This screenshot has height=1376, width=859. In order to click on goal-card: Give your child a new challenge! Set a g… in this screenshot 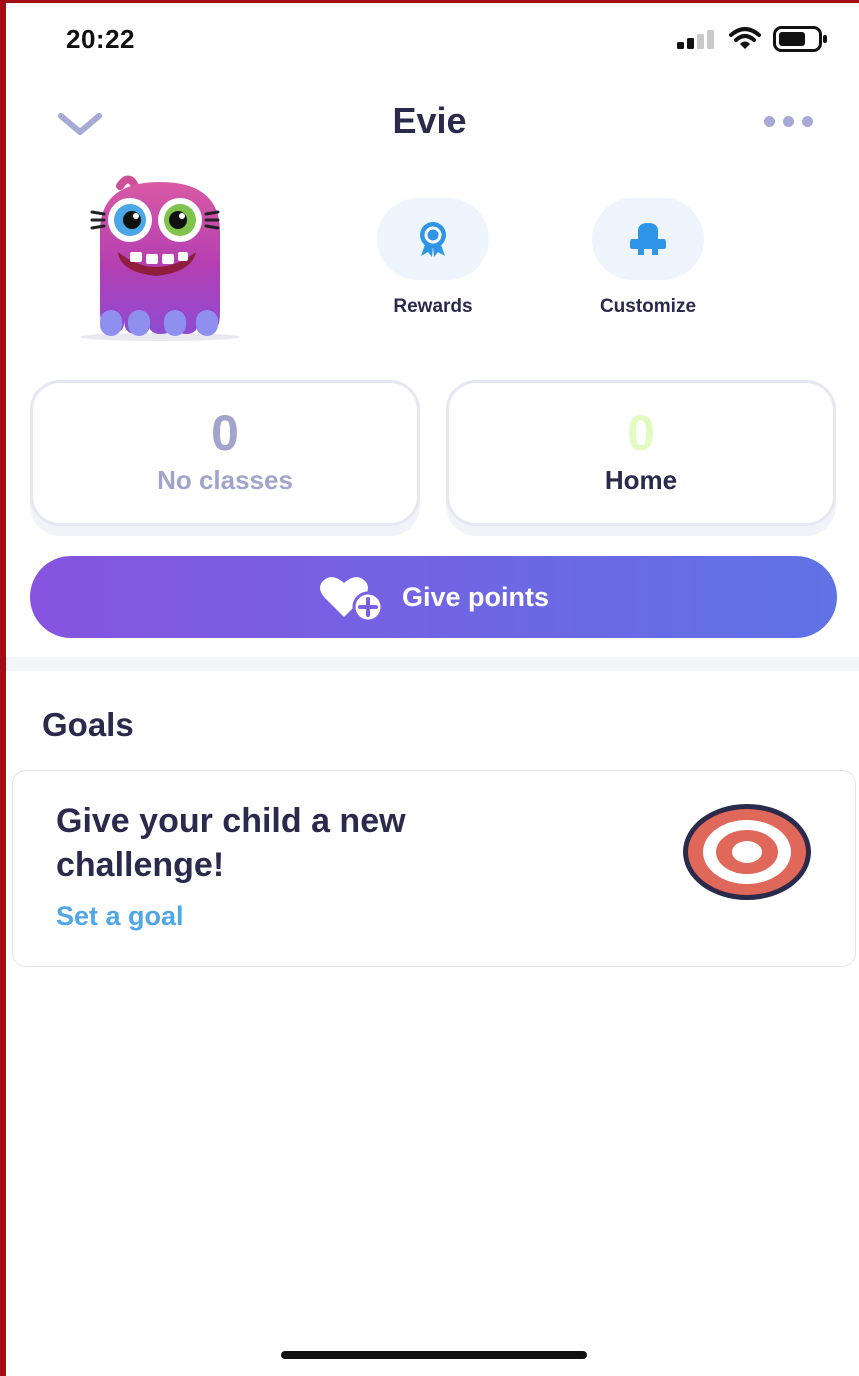, I will do `click(434, 868)`.